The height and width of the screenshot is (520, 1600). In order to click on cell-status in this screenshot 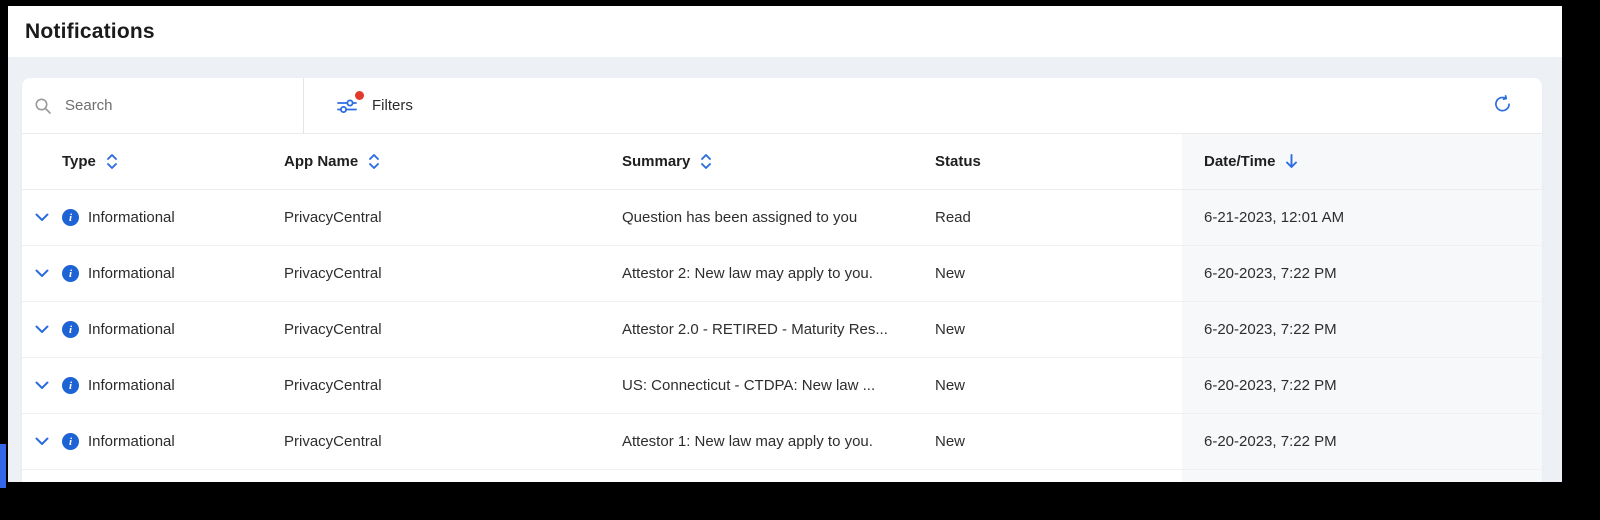, I will do `click(1058, 476)`.